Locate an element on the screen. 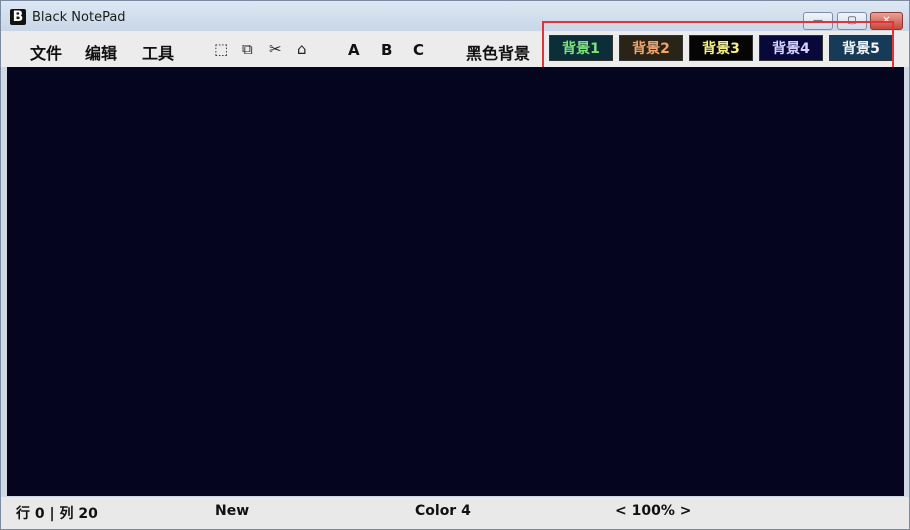  menu-file: 文件 is located at coordinates (46, 52).